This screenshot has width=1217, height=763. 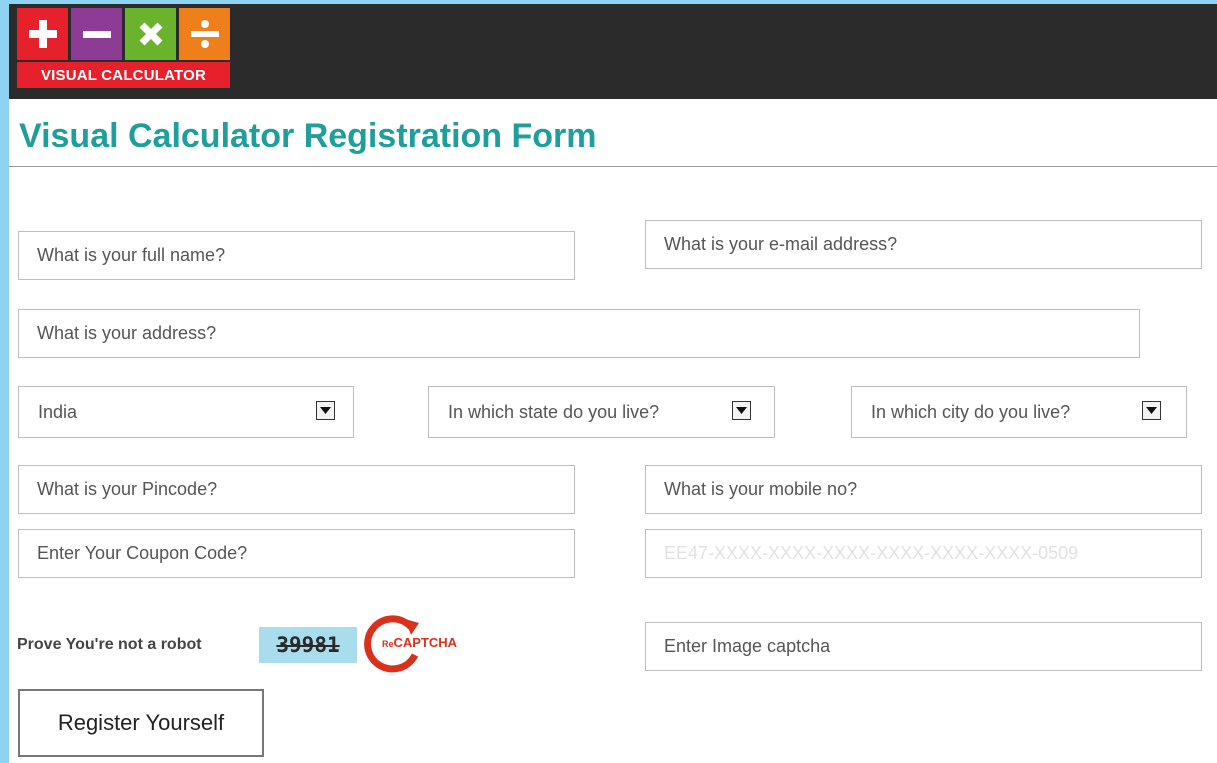 I want to click on country-select: India, so click(x=186, y=412).